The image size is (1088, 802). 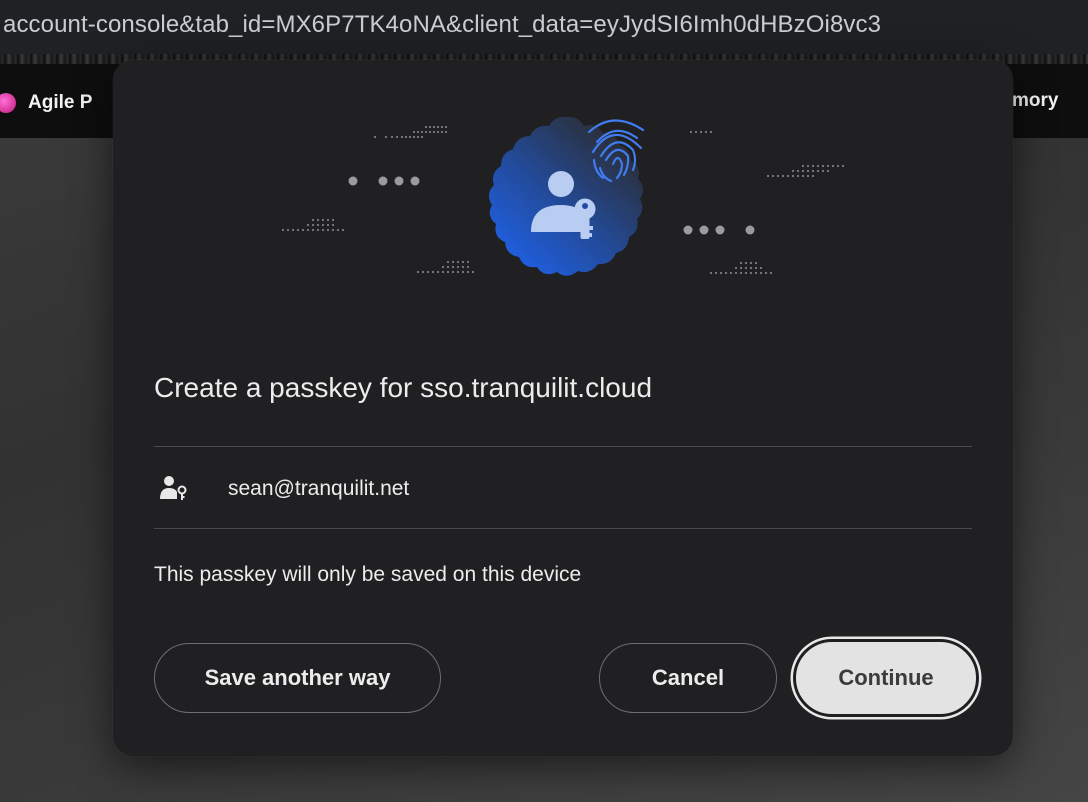 I want to click on person-key-icon, so click(x=173, y=488).